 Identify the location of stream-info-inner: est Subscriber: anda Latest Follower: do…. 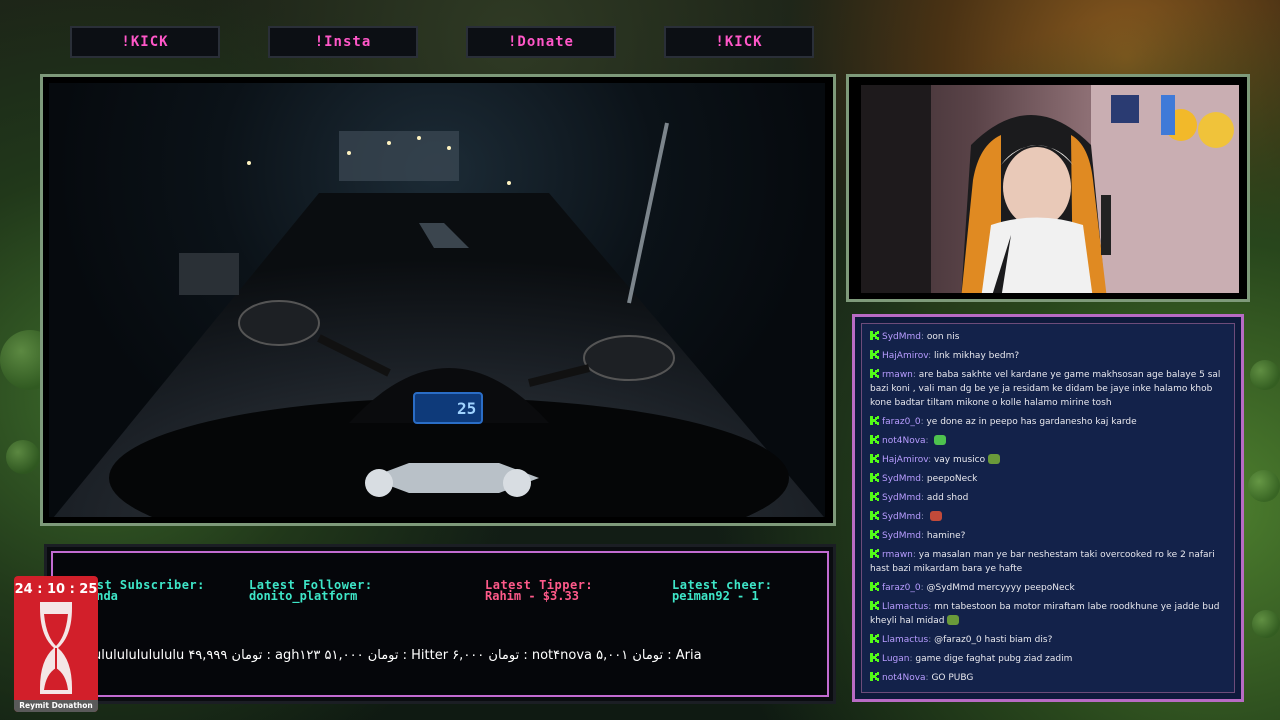
(440, 624).